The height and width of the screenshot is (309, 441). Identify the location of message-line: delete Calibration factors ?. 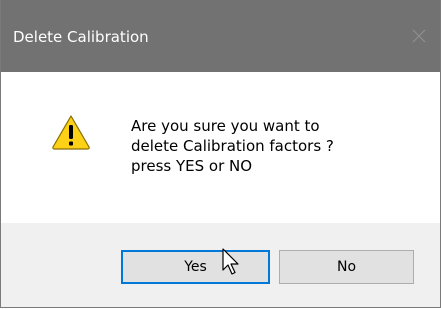
(232, 146).